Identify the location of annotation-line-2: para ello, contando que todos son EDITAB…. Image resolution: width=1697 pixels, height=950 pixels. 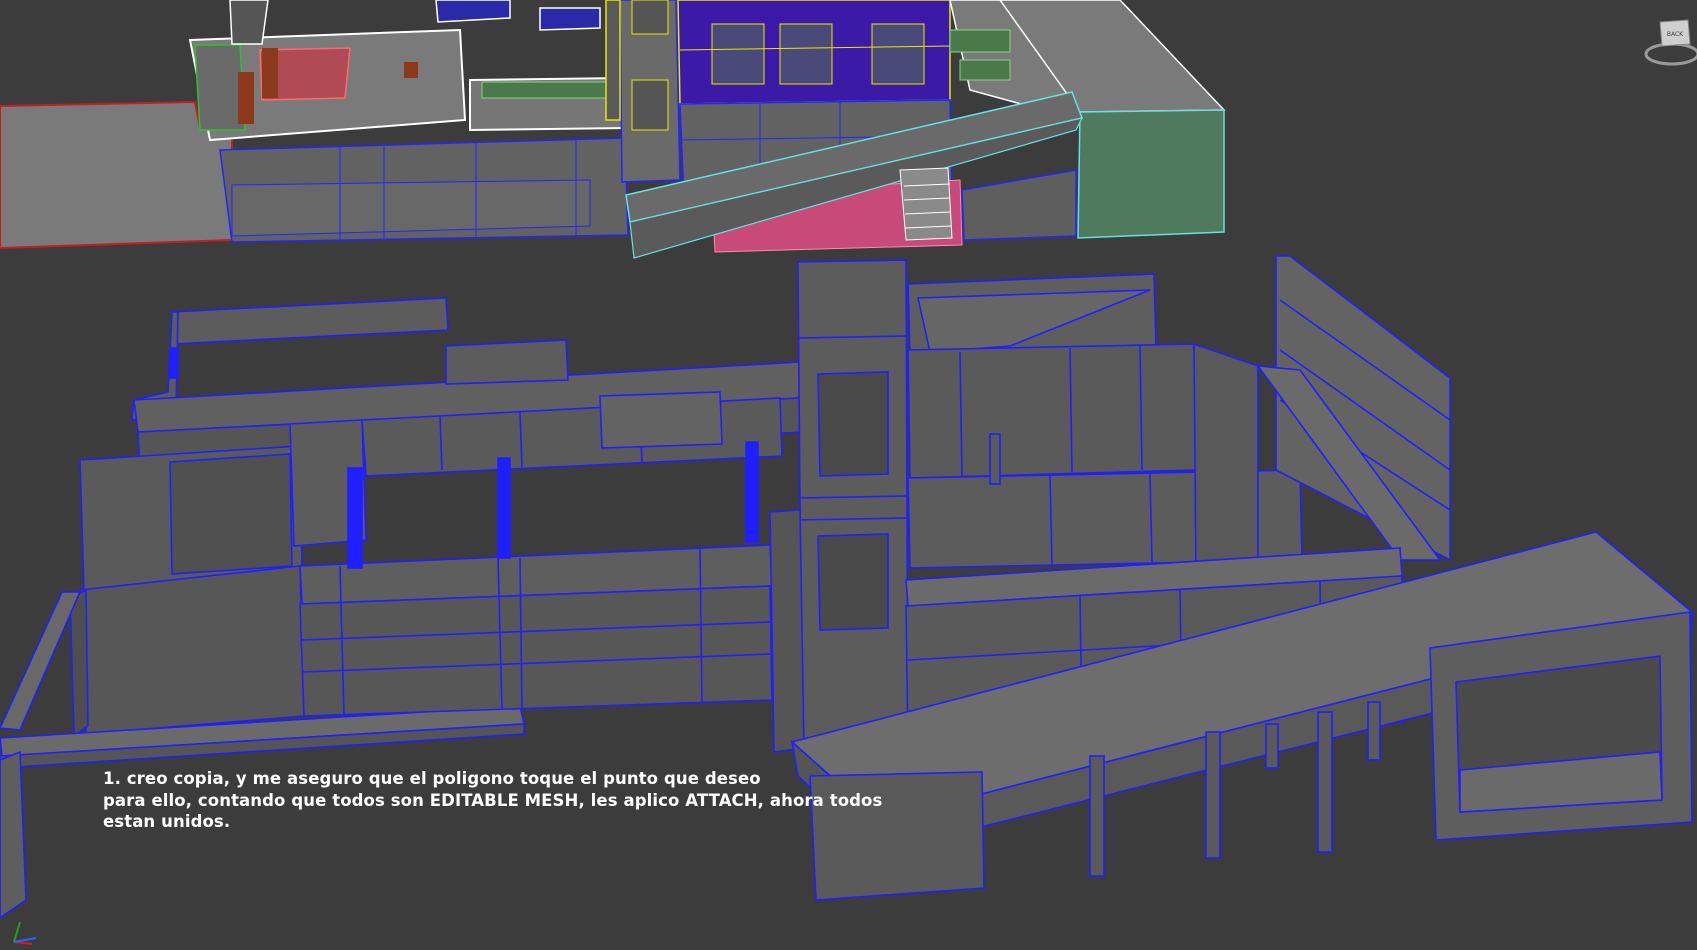
(493, 800).